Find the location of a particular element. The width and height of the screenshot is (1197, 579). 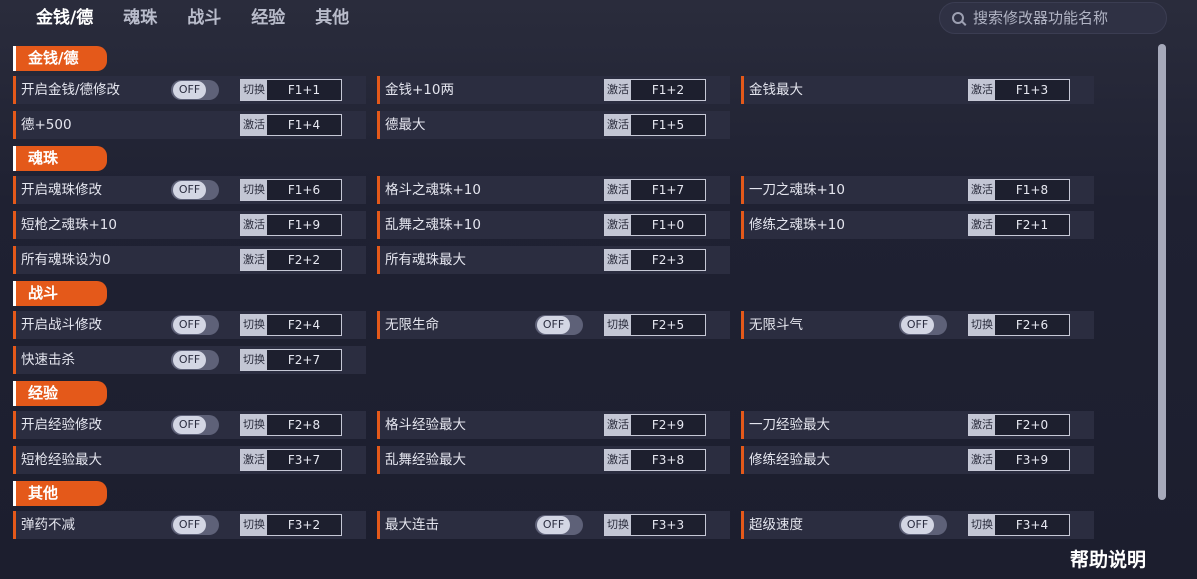

section-header-money: 金钱/德 is located at coordinates (60, 58).